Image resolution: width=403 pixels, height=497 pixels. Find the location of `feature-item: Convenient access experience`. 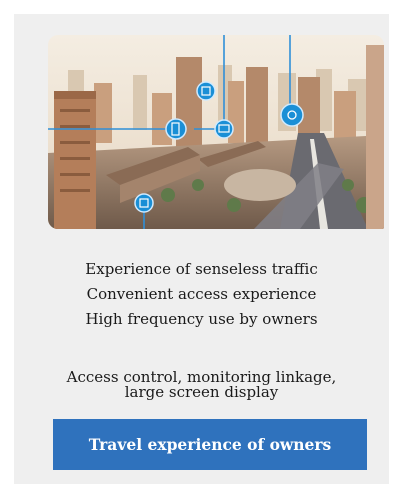

feature-item: Convenient access experience is located at coordinates (201, 294).